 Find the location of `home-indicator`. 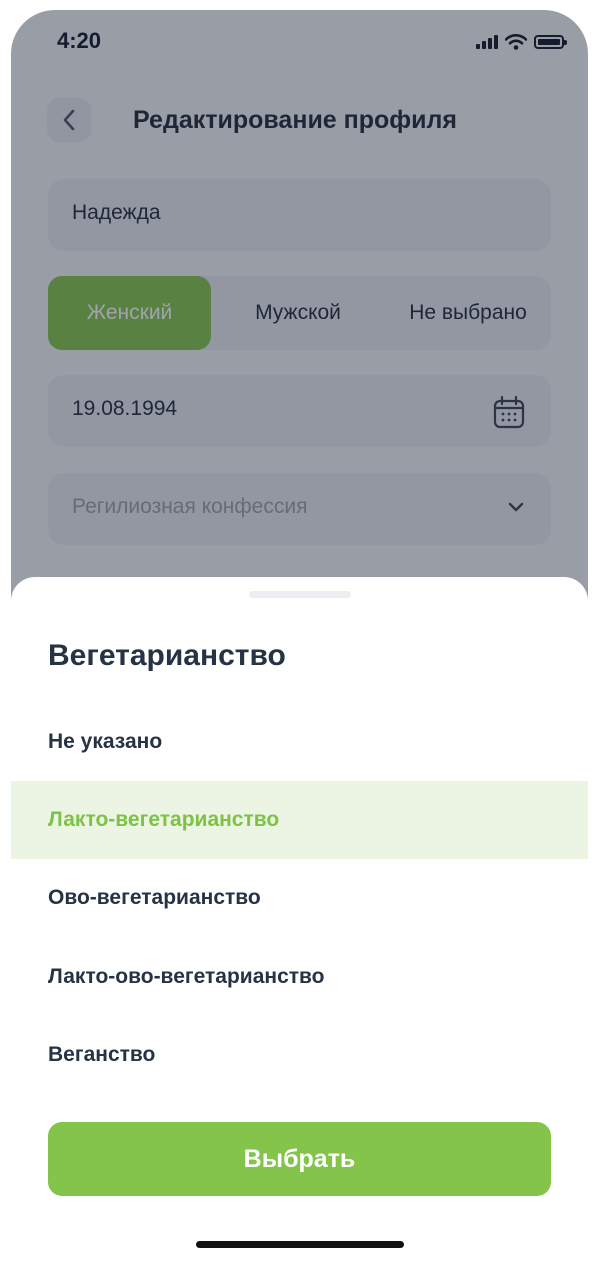

home-indicator is located at coordinates (300, 1244).